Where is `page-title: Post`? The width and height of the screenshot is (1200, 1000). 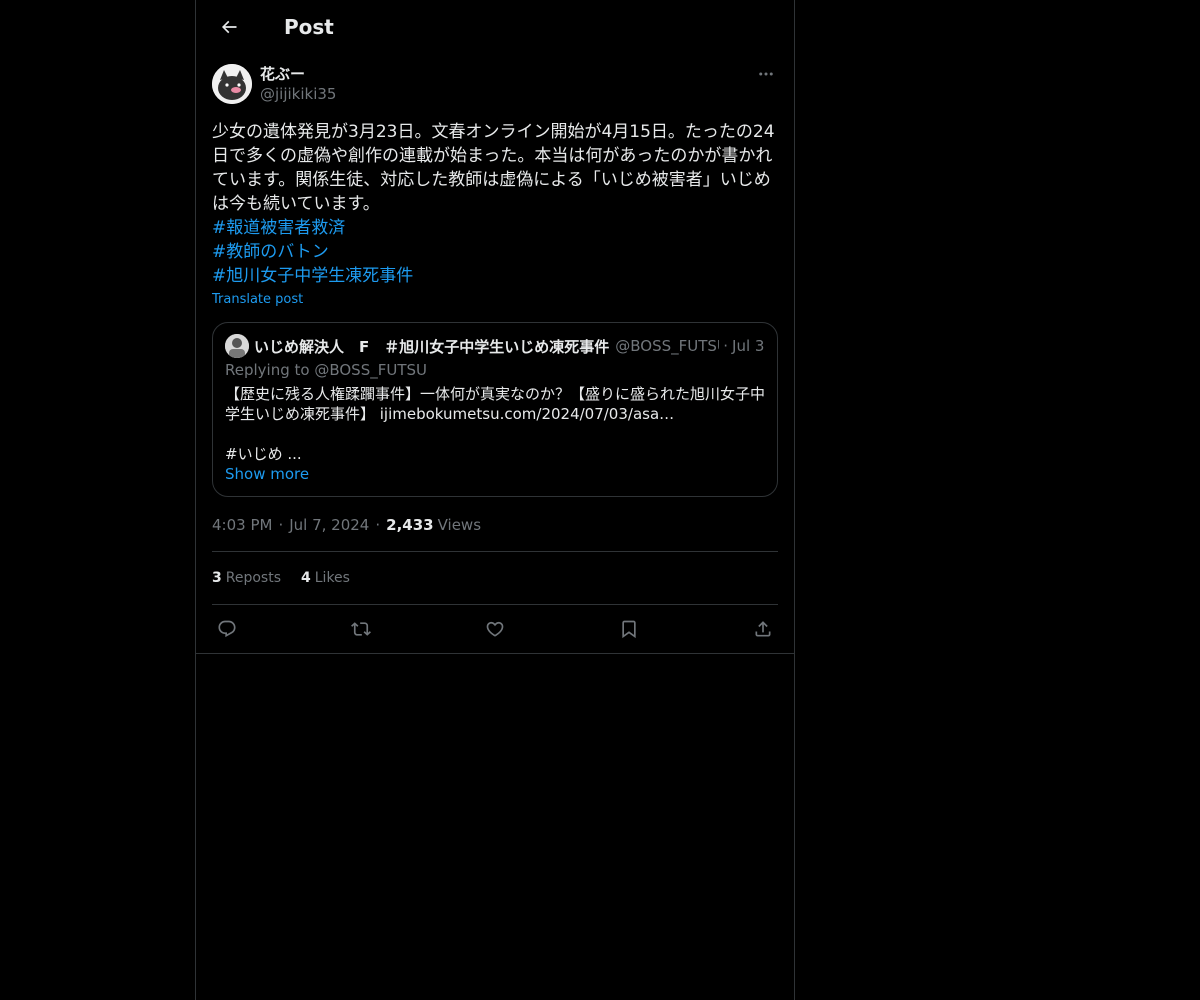 page-title: Post is located at coordinates (309, 27).